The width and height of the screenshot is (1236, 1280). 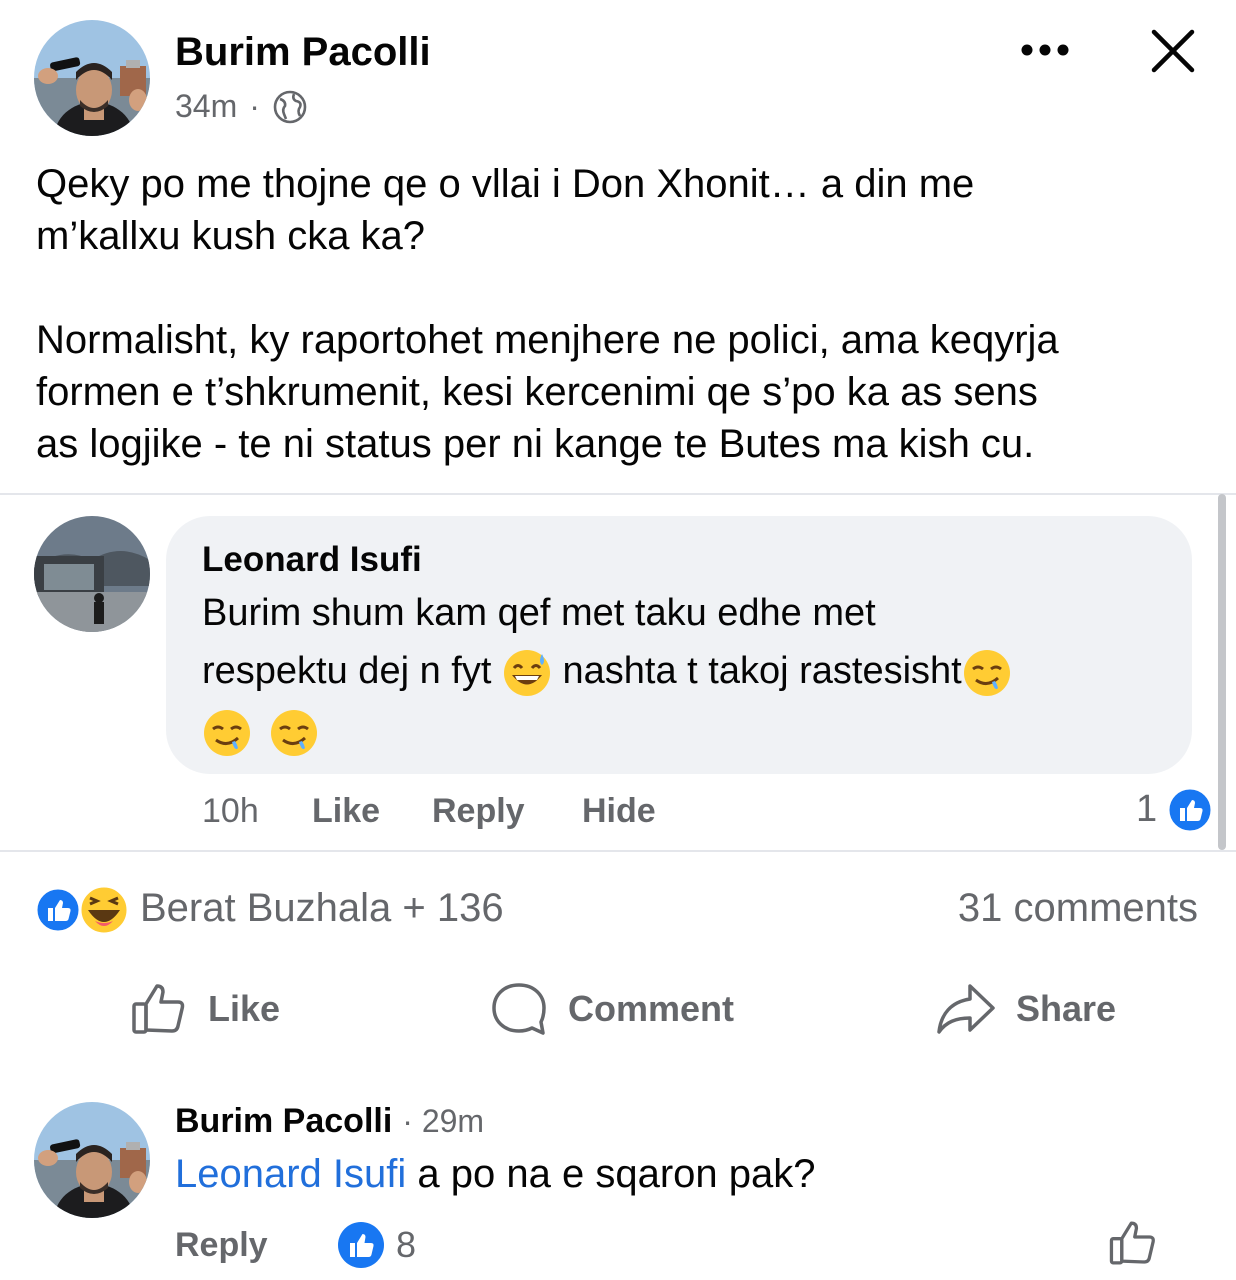 I want to click on post-comment-button: Comment, so click(x=612, y=1009).